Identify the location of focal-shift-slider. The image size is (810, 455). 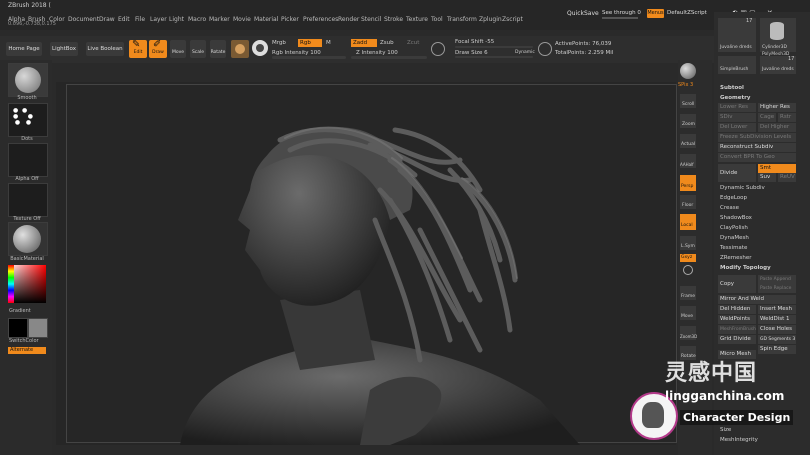
(494, 47).